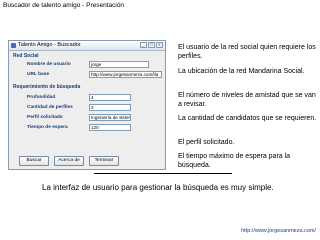 This screenshot has height=240, width=320. I want to click on description-base-url: La ubicación de la red Mandarina Social., so click(241, 71).